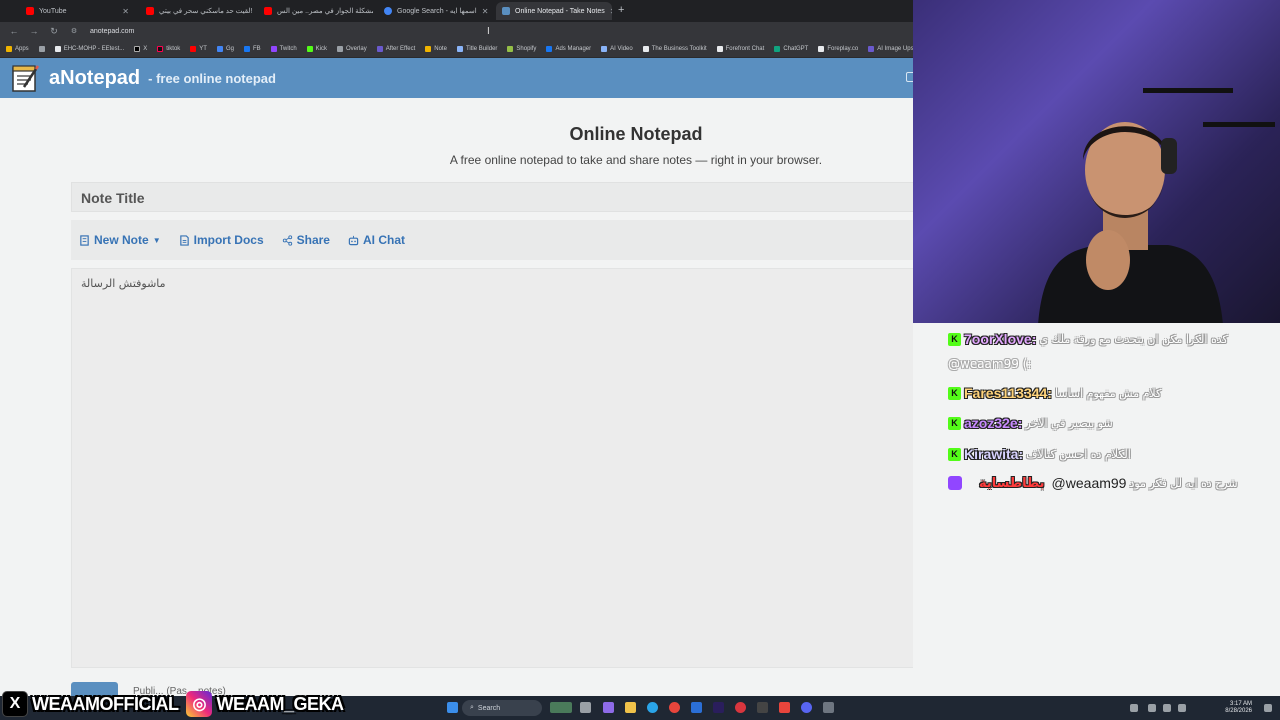  Describe the element at coordinates (617, 48) in the screenshot. I see `bookmark-item: AI Video` at that location.